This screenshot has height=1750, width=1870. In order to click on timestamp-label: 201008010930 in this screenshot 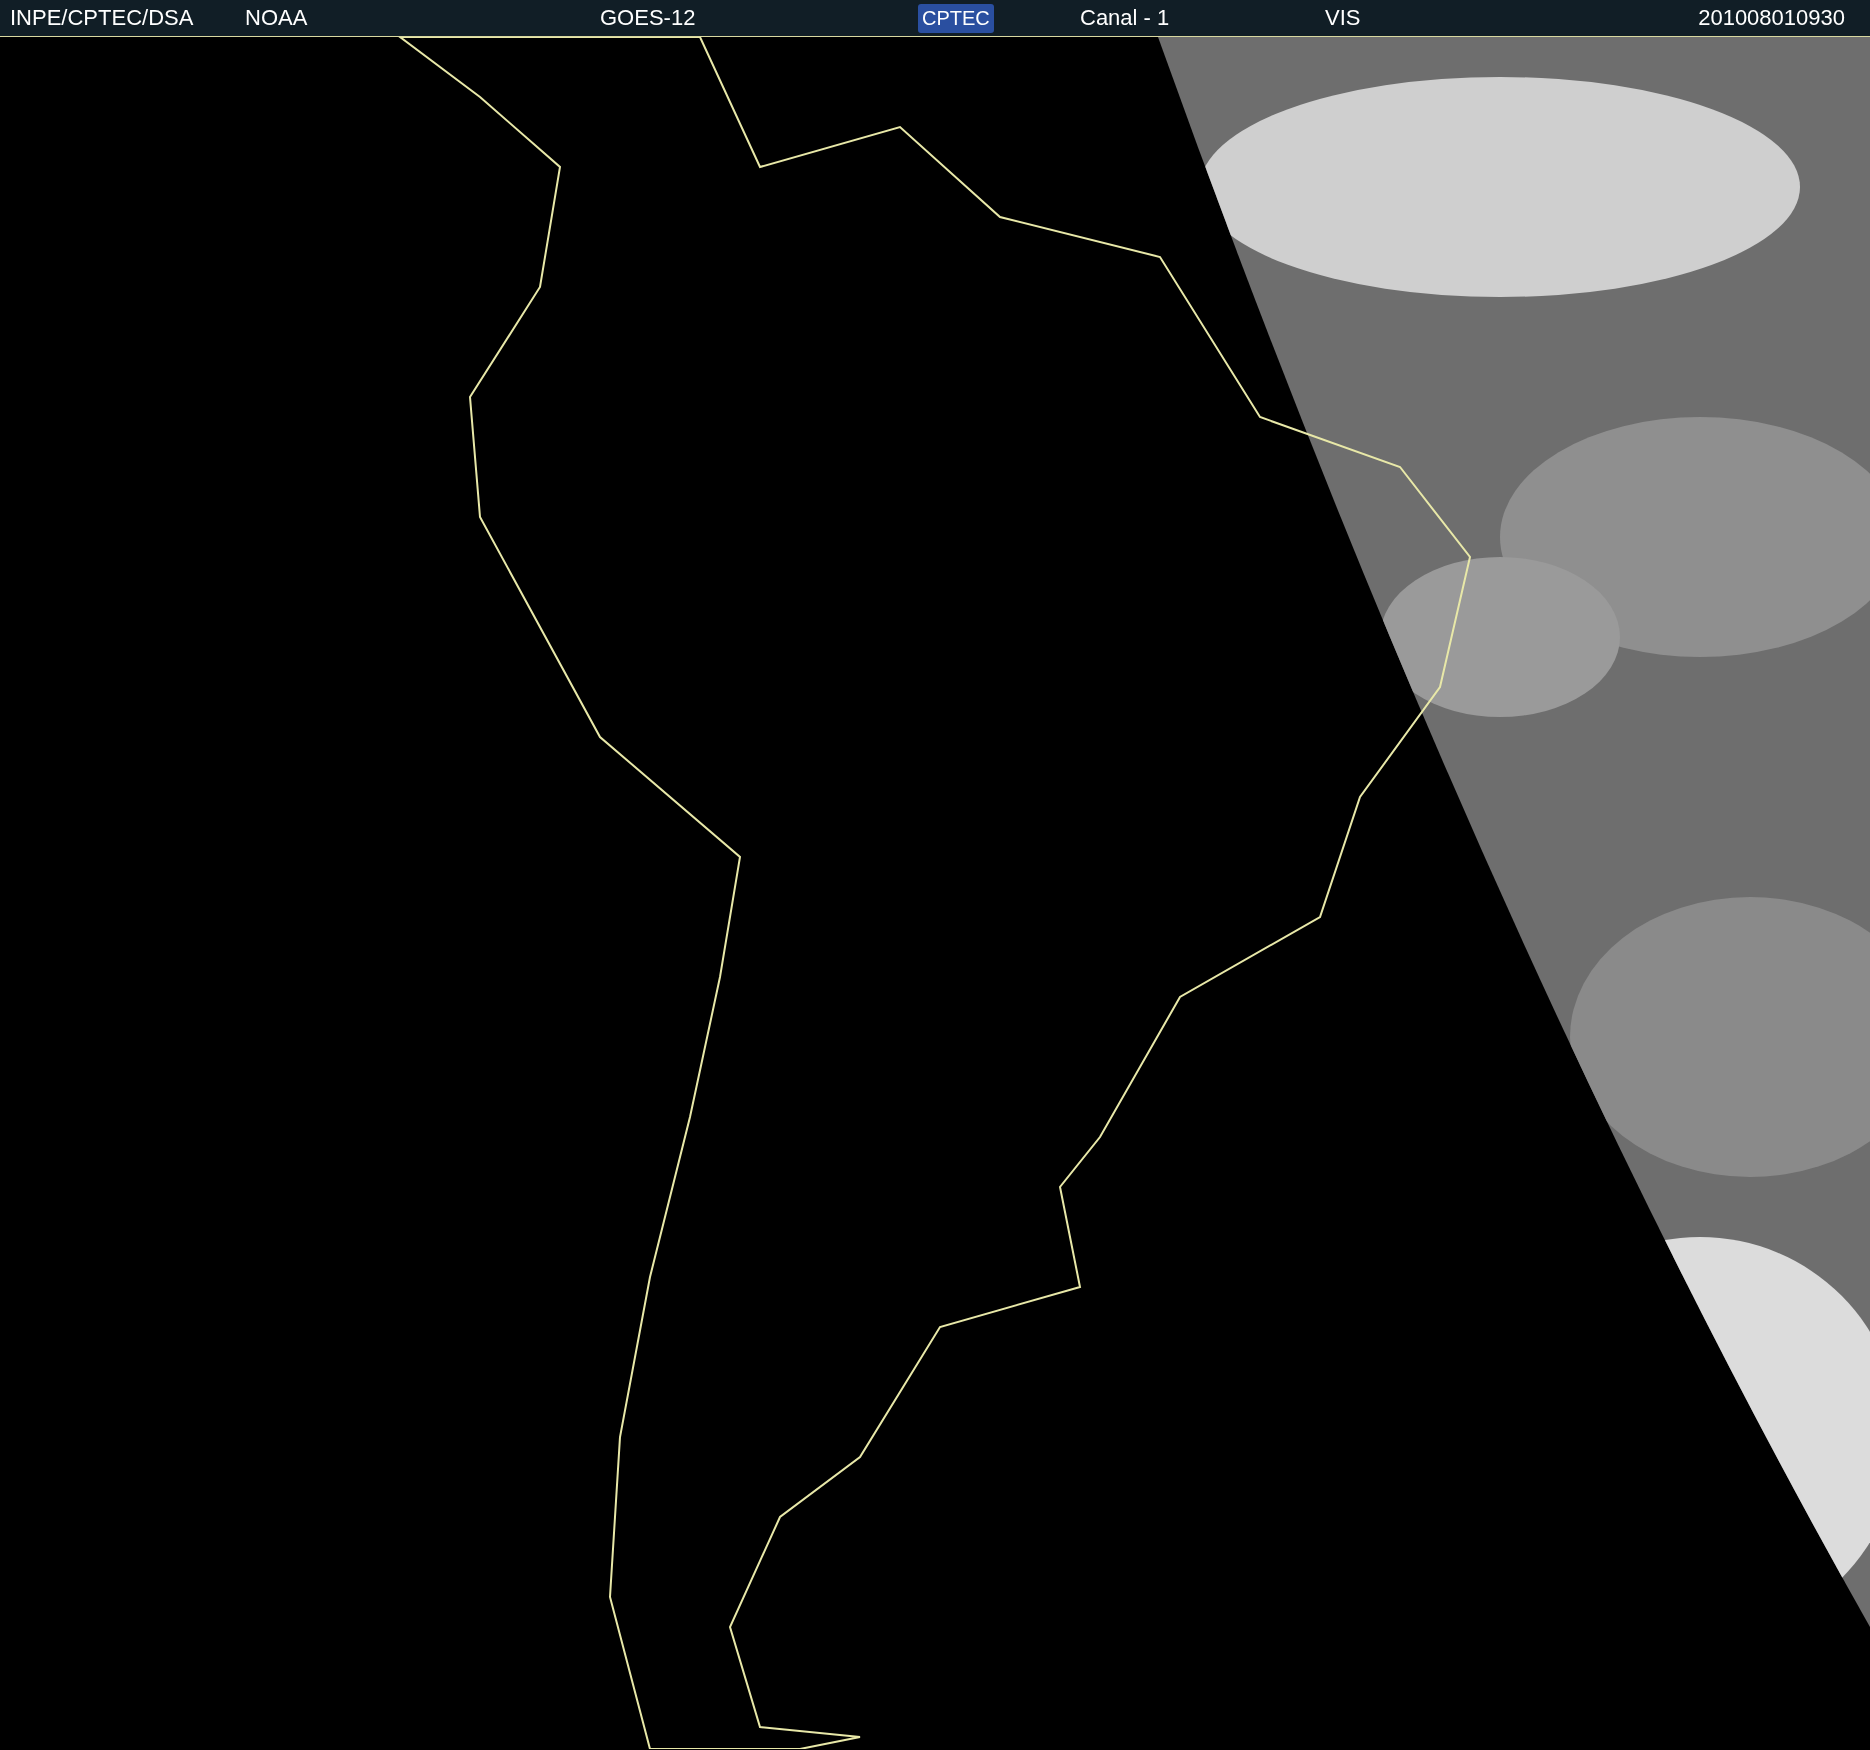, I will do `click(1771, 18)`.